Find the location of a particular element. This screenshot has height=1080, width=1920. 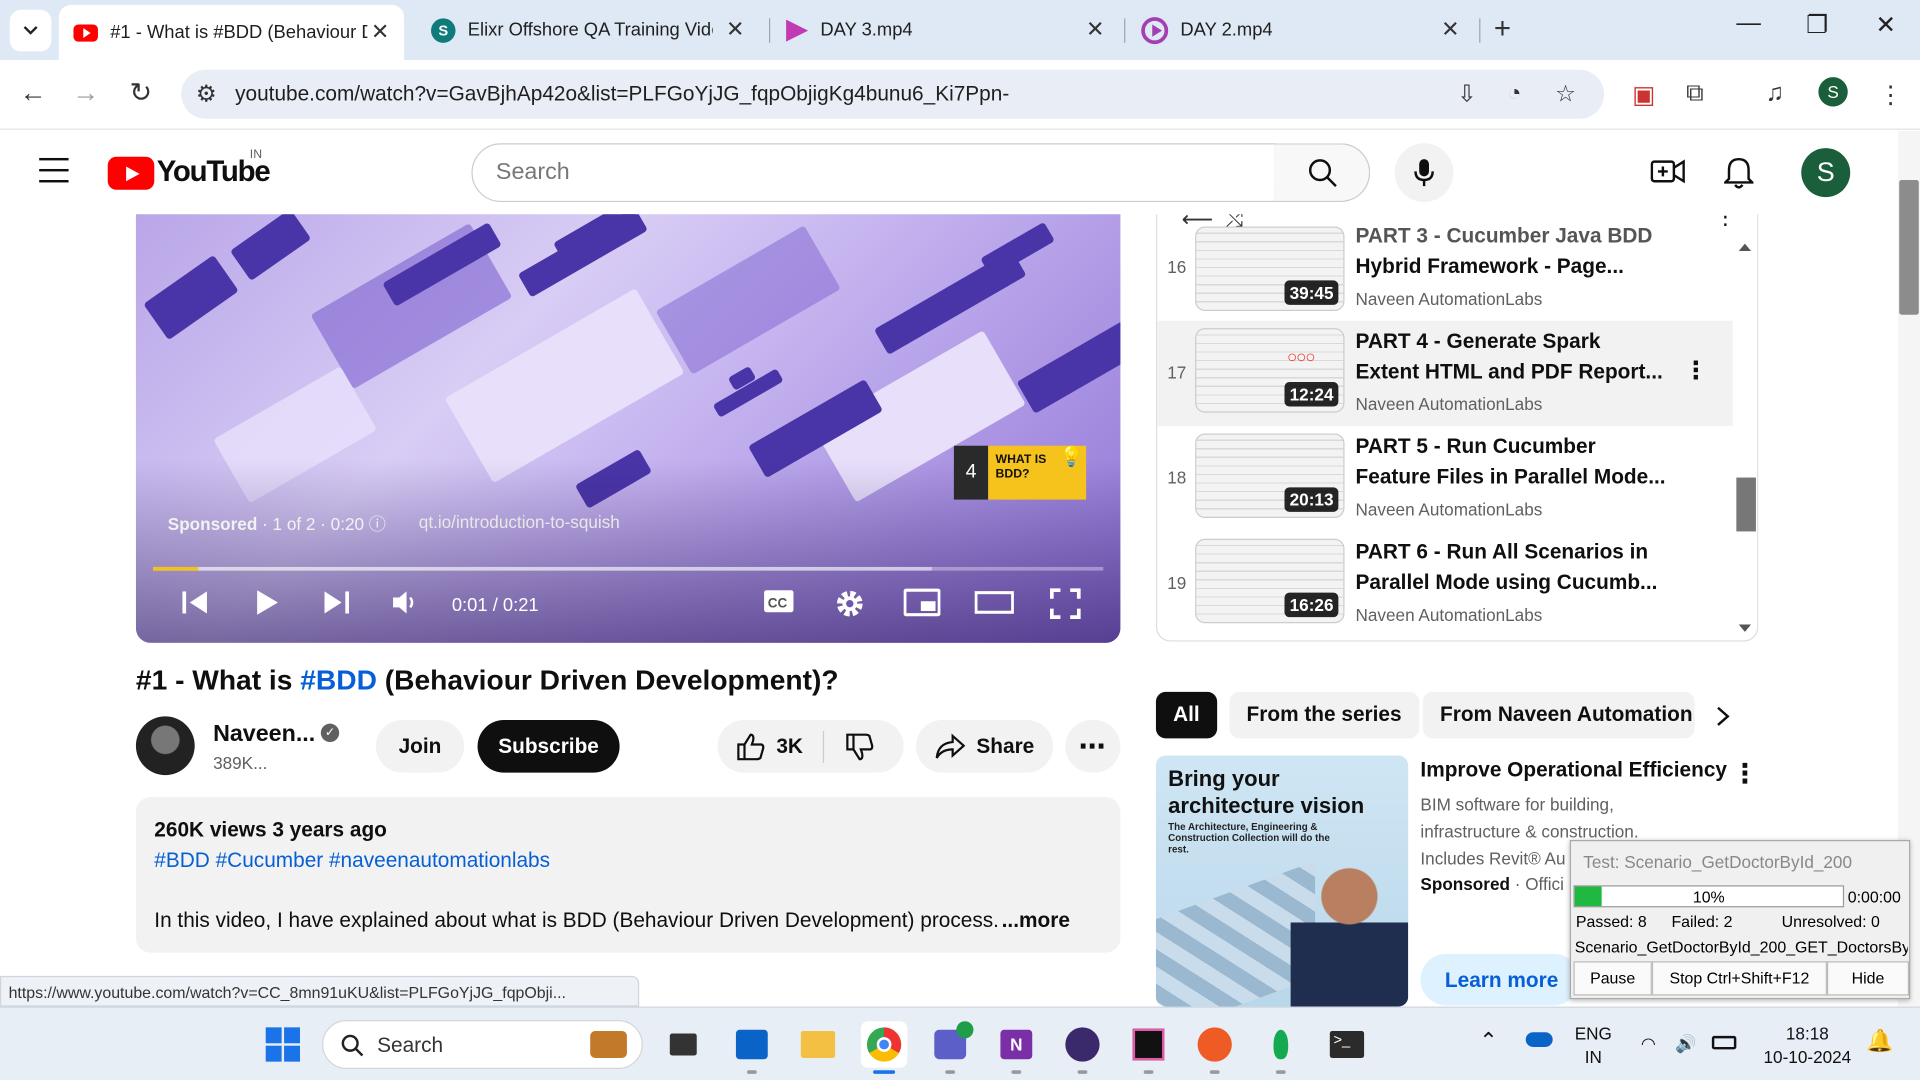

subscribe-button: Subscribe is located at coordinates (548, 746).